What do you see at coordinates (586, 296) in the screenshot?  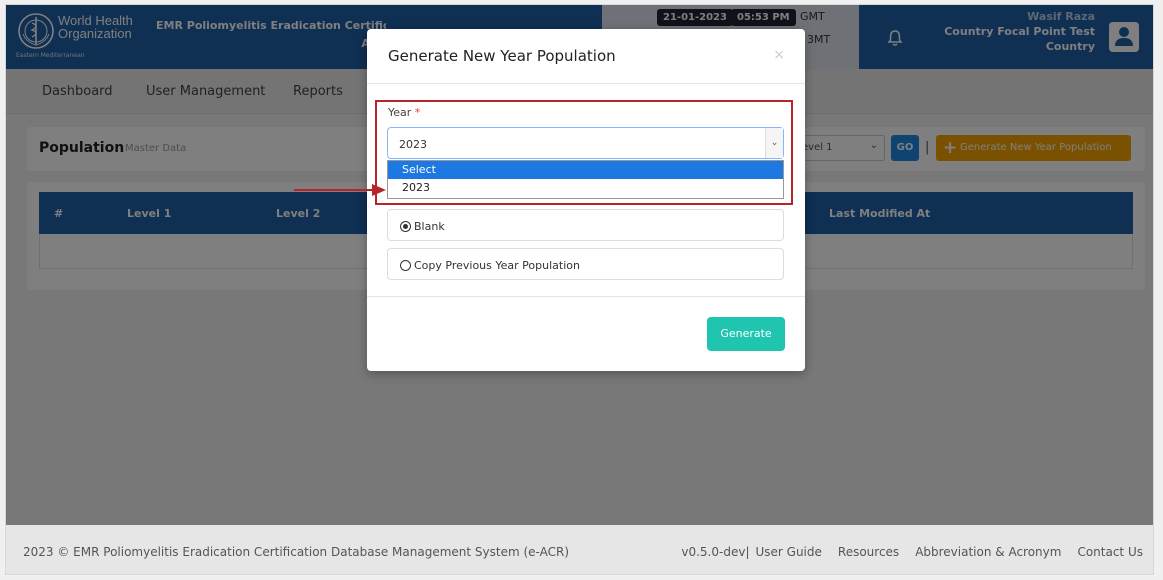 I see `modal-footer-divider` at bounding box center [586, 296].